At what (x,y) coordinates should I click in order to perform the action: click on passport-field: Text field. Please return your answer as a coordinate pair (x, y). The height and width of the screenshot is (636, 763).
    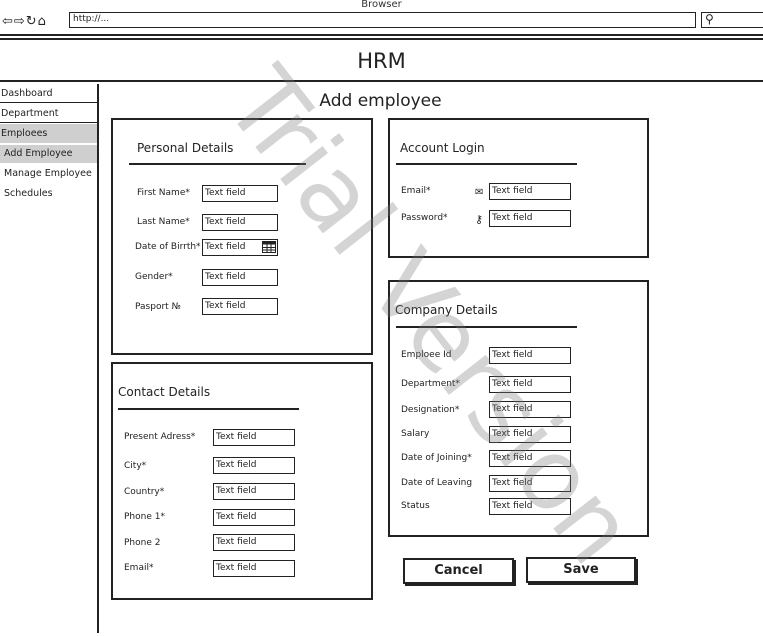
    Looking at the image, I should click on (240, 306).